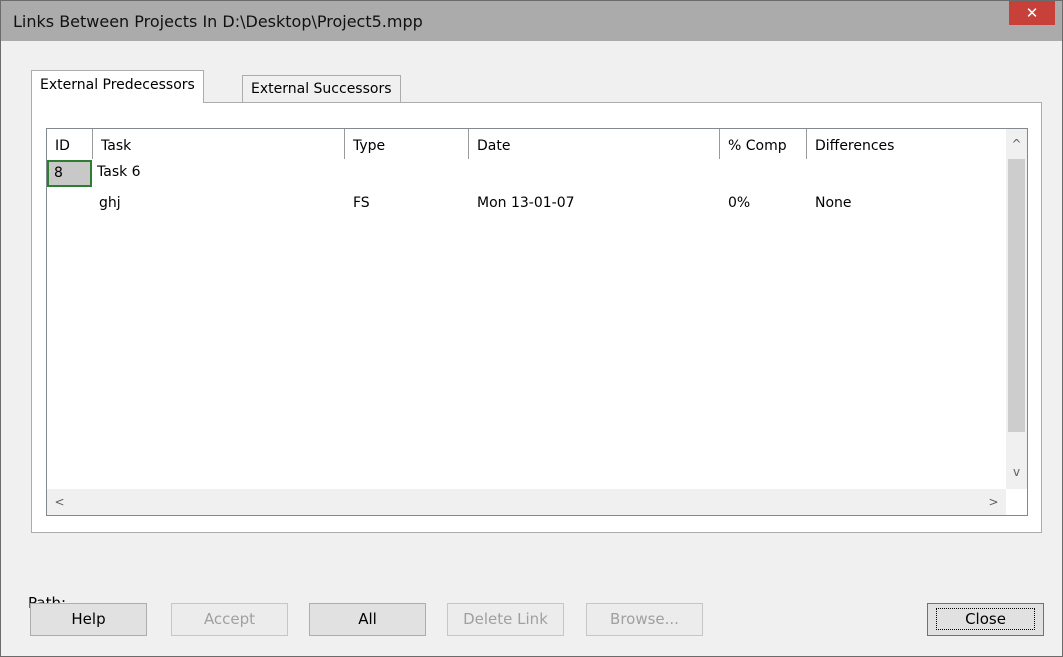 The image size is (1063, 657). I want to click on column-header-comp: % Comp, so click(763, 144).